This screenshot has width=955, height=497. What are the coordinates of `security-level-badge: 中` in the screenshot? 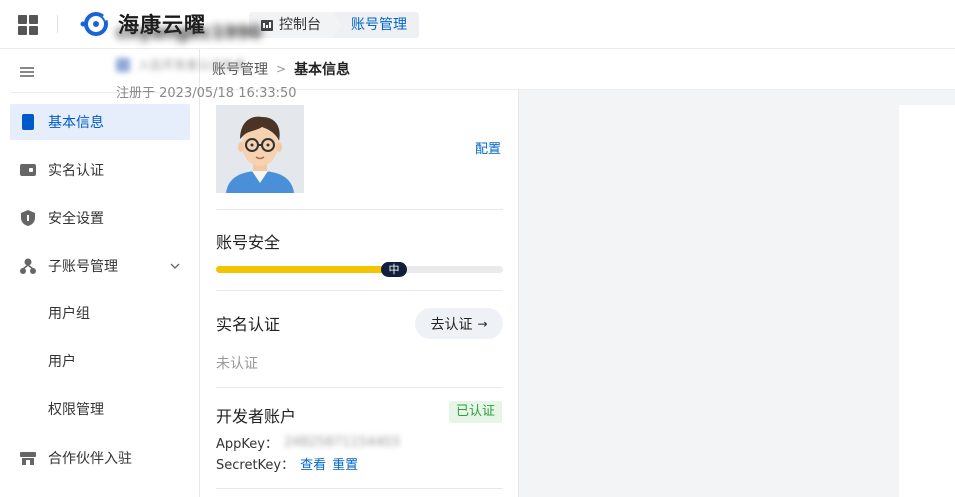 It's located at (393, 269).